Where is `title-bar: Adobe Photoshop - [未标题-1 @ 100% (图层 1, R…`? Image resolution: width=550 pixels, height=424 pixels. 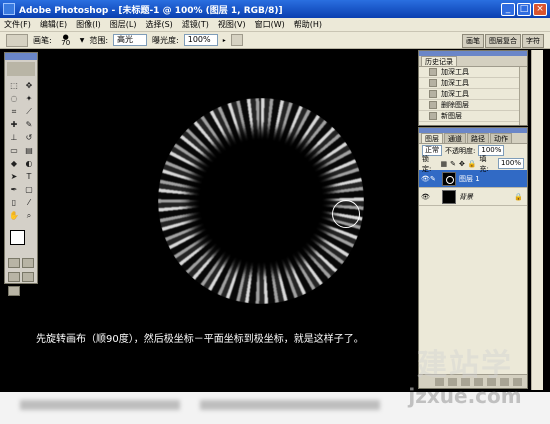 title-bar: Adobe Photoshop - [未标题-1 @ 100% (图层 1, R… is located at coordinates (275, 9).